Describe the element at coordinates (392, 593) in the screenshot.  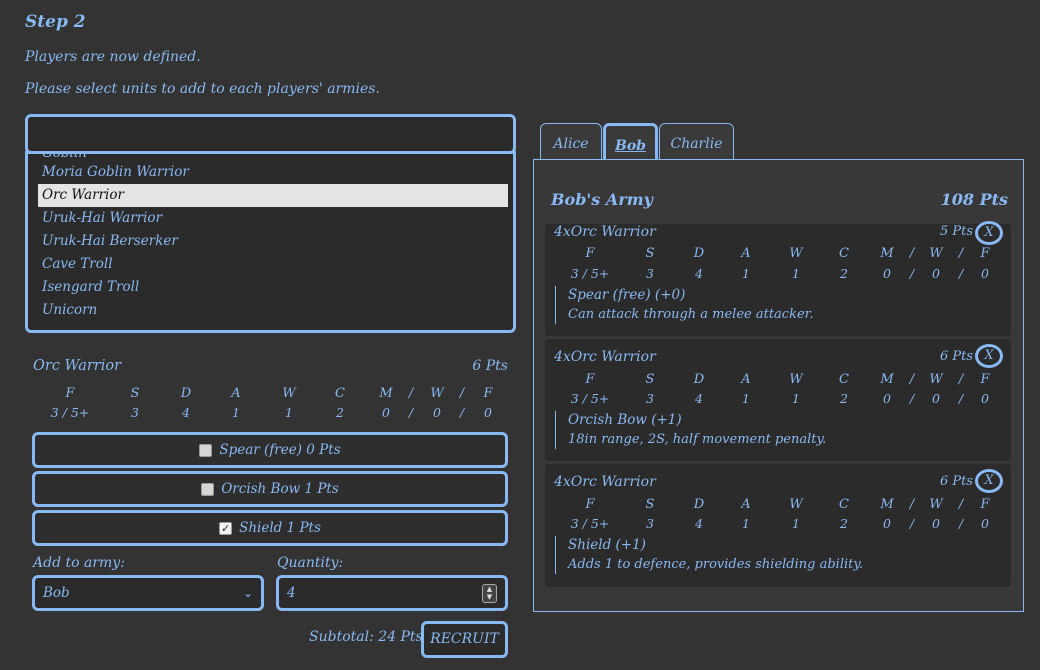
I see `quantity-input: 4 ▲ ▼` at that location.